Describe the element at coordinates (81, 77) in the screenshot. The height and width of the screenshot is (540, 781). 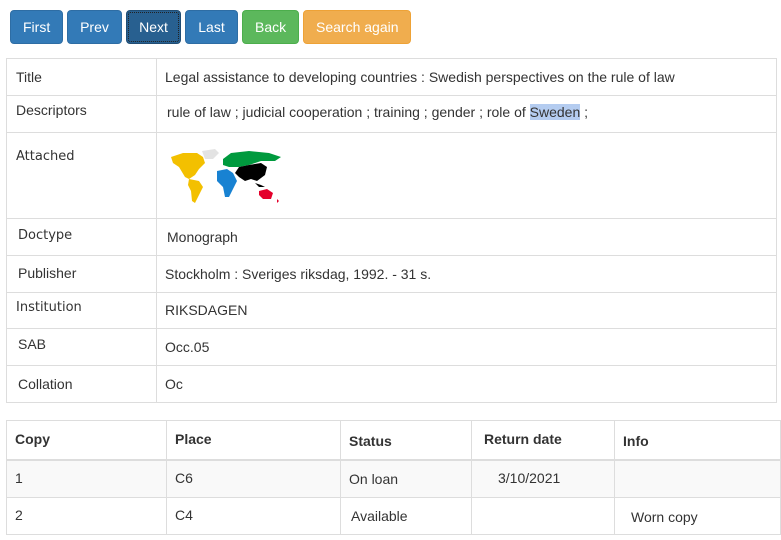
I see `title-label: Title` at that location.